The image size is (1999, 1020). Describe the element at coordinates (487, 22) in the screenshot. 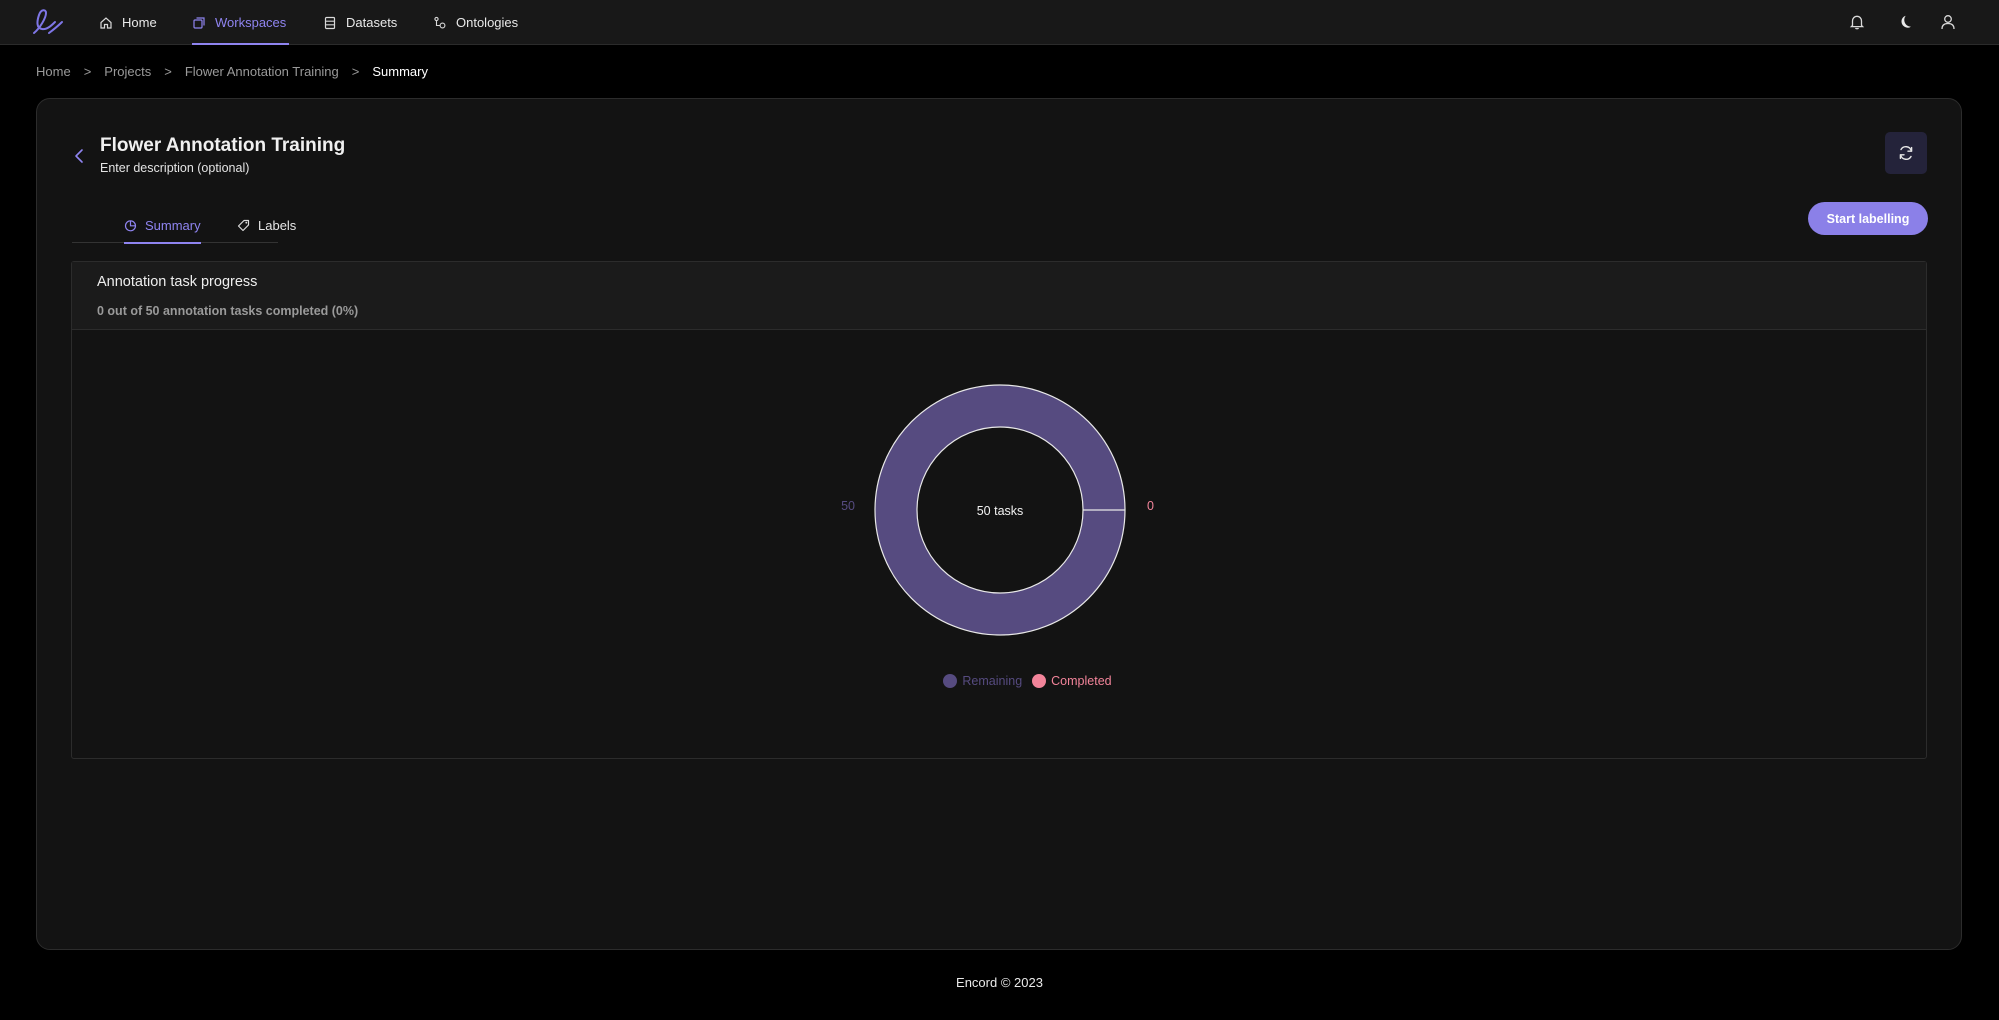

I see `nav-ontologies-label: Ontologies` at that location.